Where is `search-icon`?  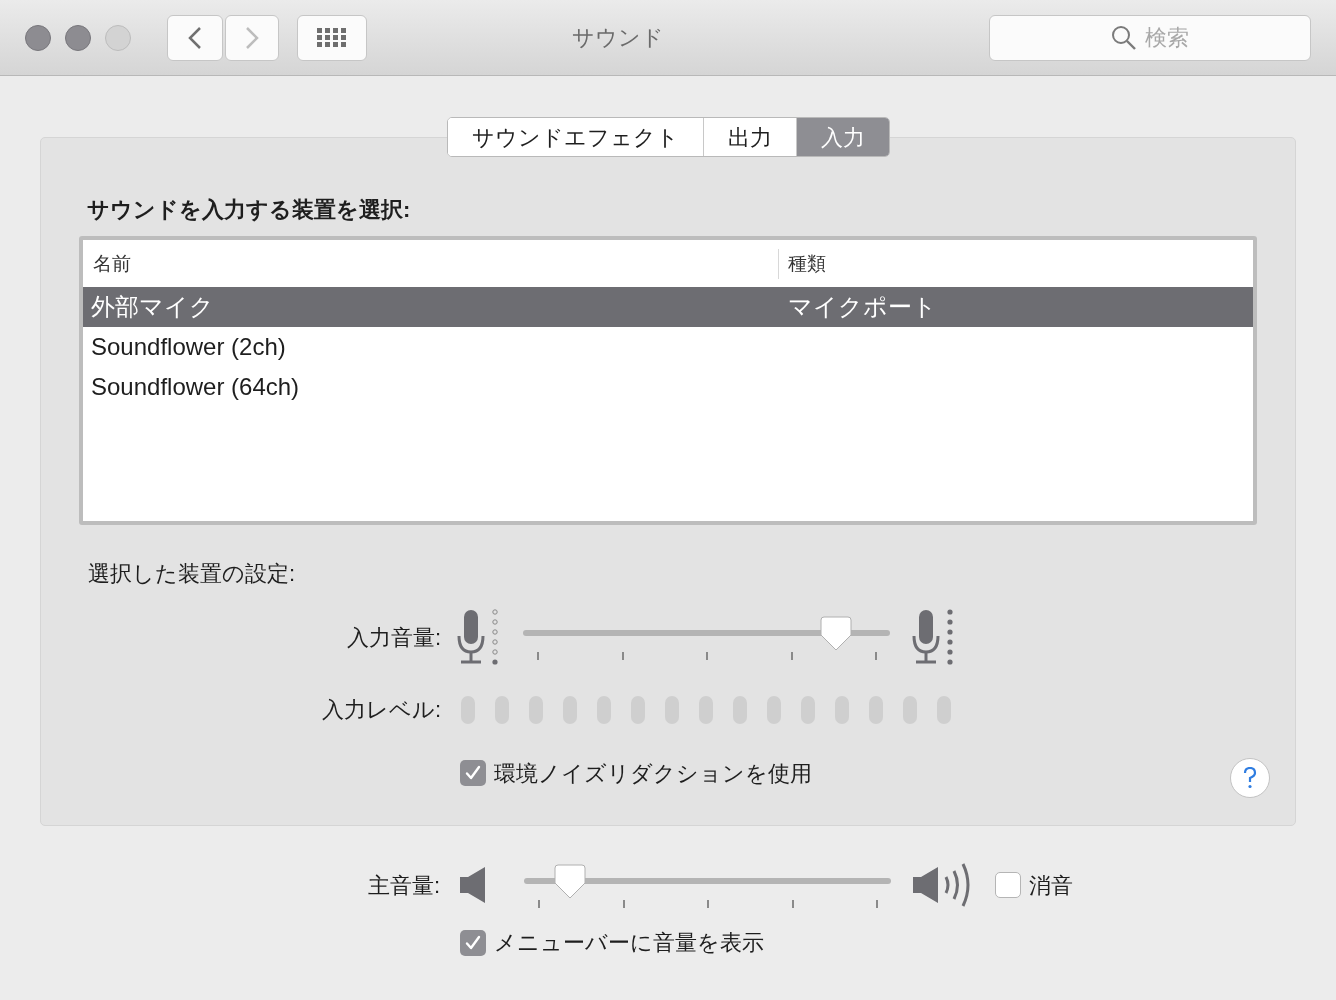
search-icon is located at coordinates (1124, 37).